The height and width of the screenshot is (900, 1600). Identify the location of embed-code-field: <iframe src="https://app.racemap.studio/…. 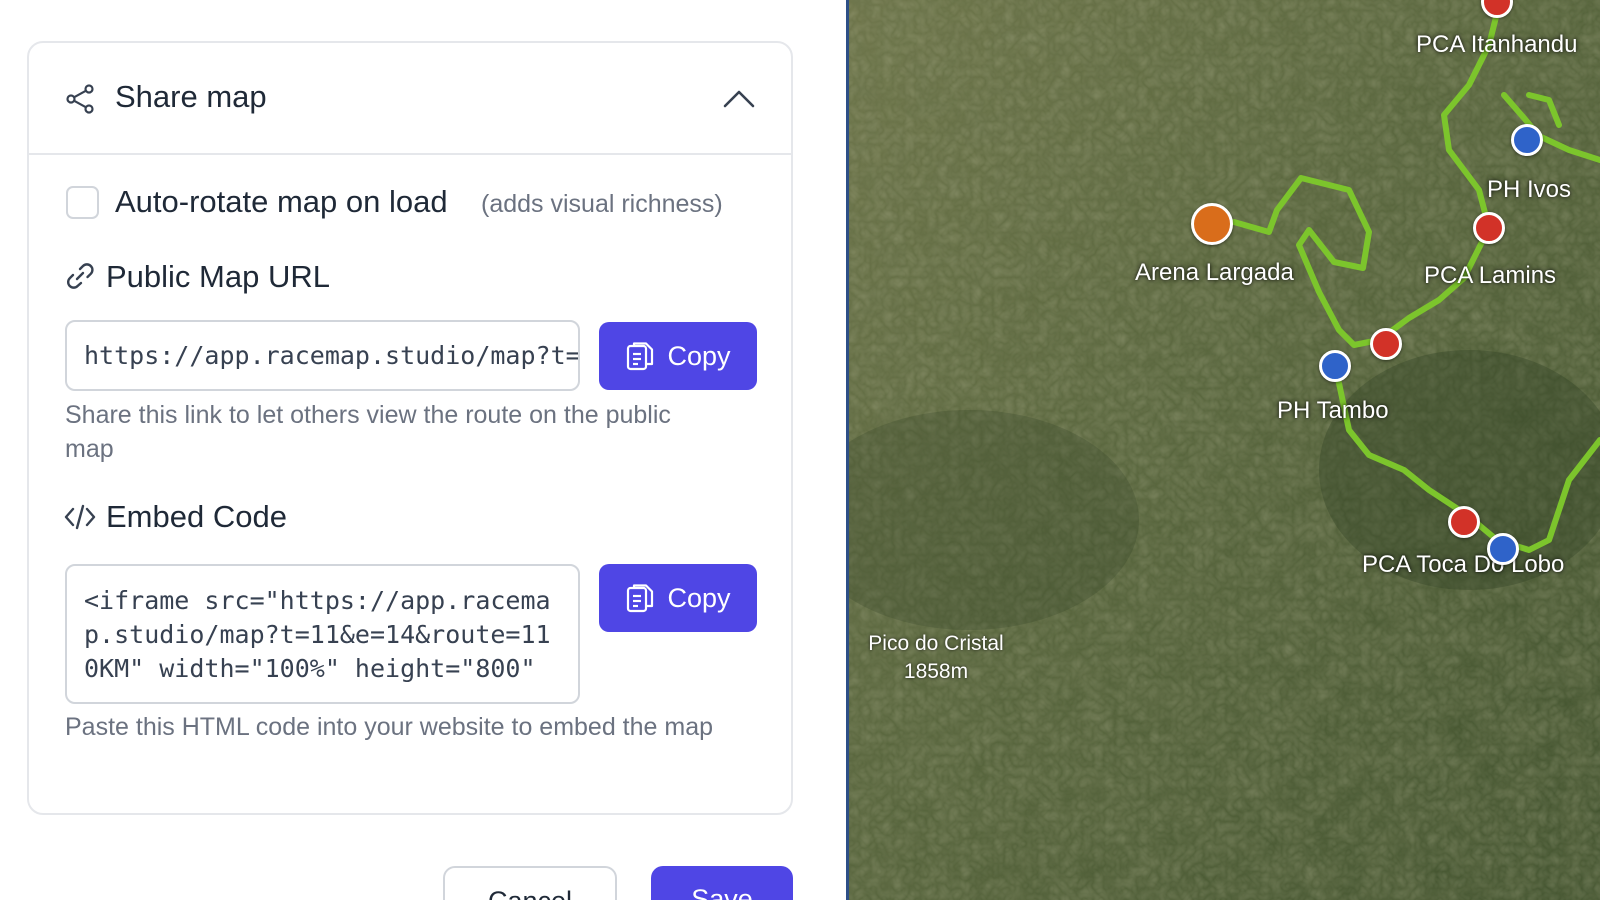
(322, 634).